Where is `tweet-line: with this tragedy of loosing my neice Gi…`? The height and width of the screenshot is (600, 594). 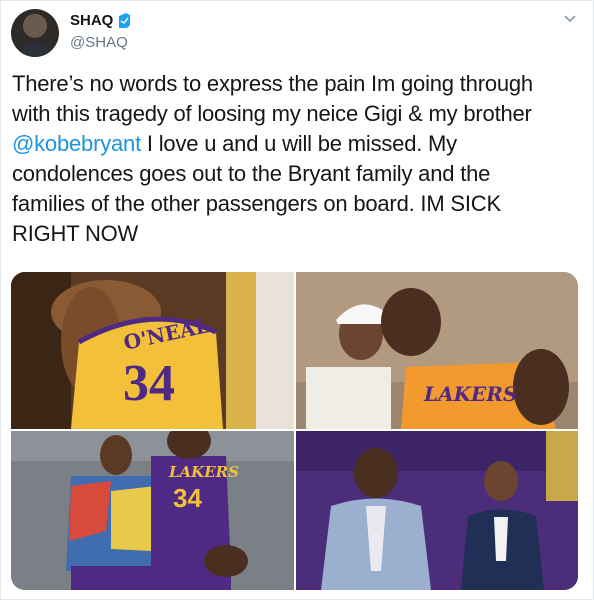 tweet-line: with this tragedy of loosing my neice Gi… is located at coordinates (272, 113).